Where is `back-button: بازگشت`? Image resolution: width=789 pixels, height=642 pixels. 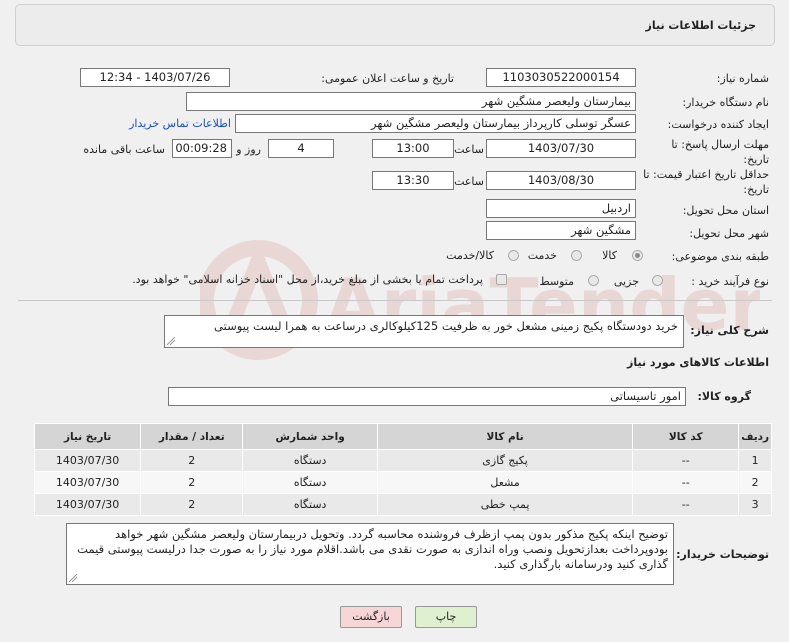 back-button: بازگشت is located at coordinates (371, 617).